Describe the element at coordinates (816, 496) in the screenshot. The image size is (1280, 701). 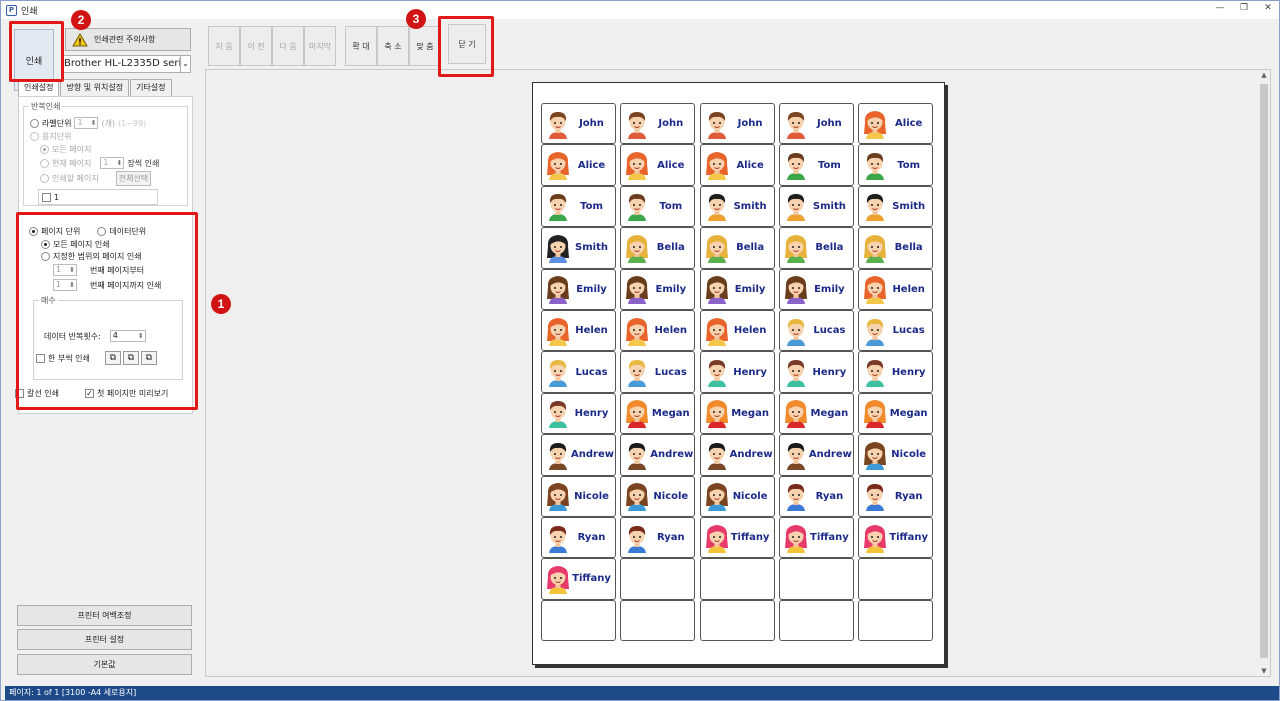
I see `name-label-card: Ryan` at that location.